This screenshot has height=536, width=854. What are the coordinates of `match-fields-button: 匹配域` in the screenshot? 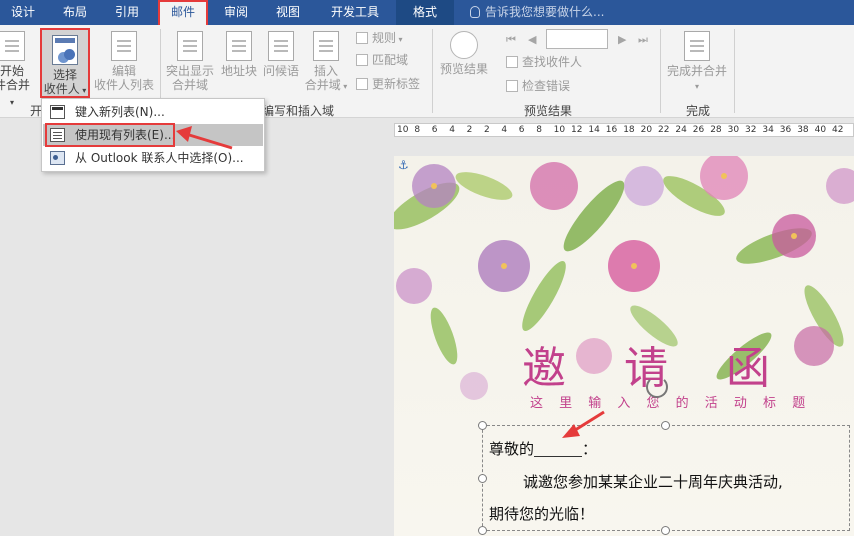 It's located at (382, 60).